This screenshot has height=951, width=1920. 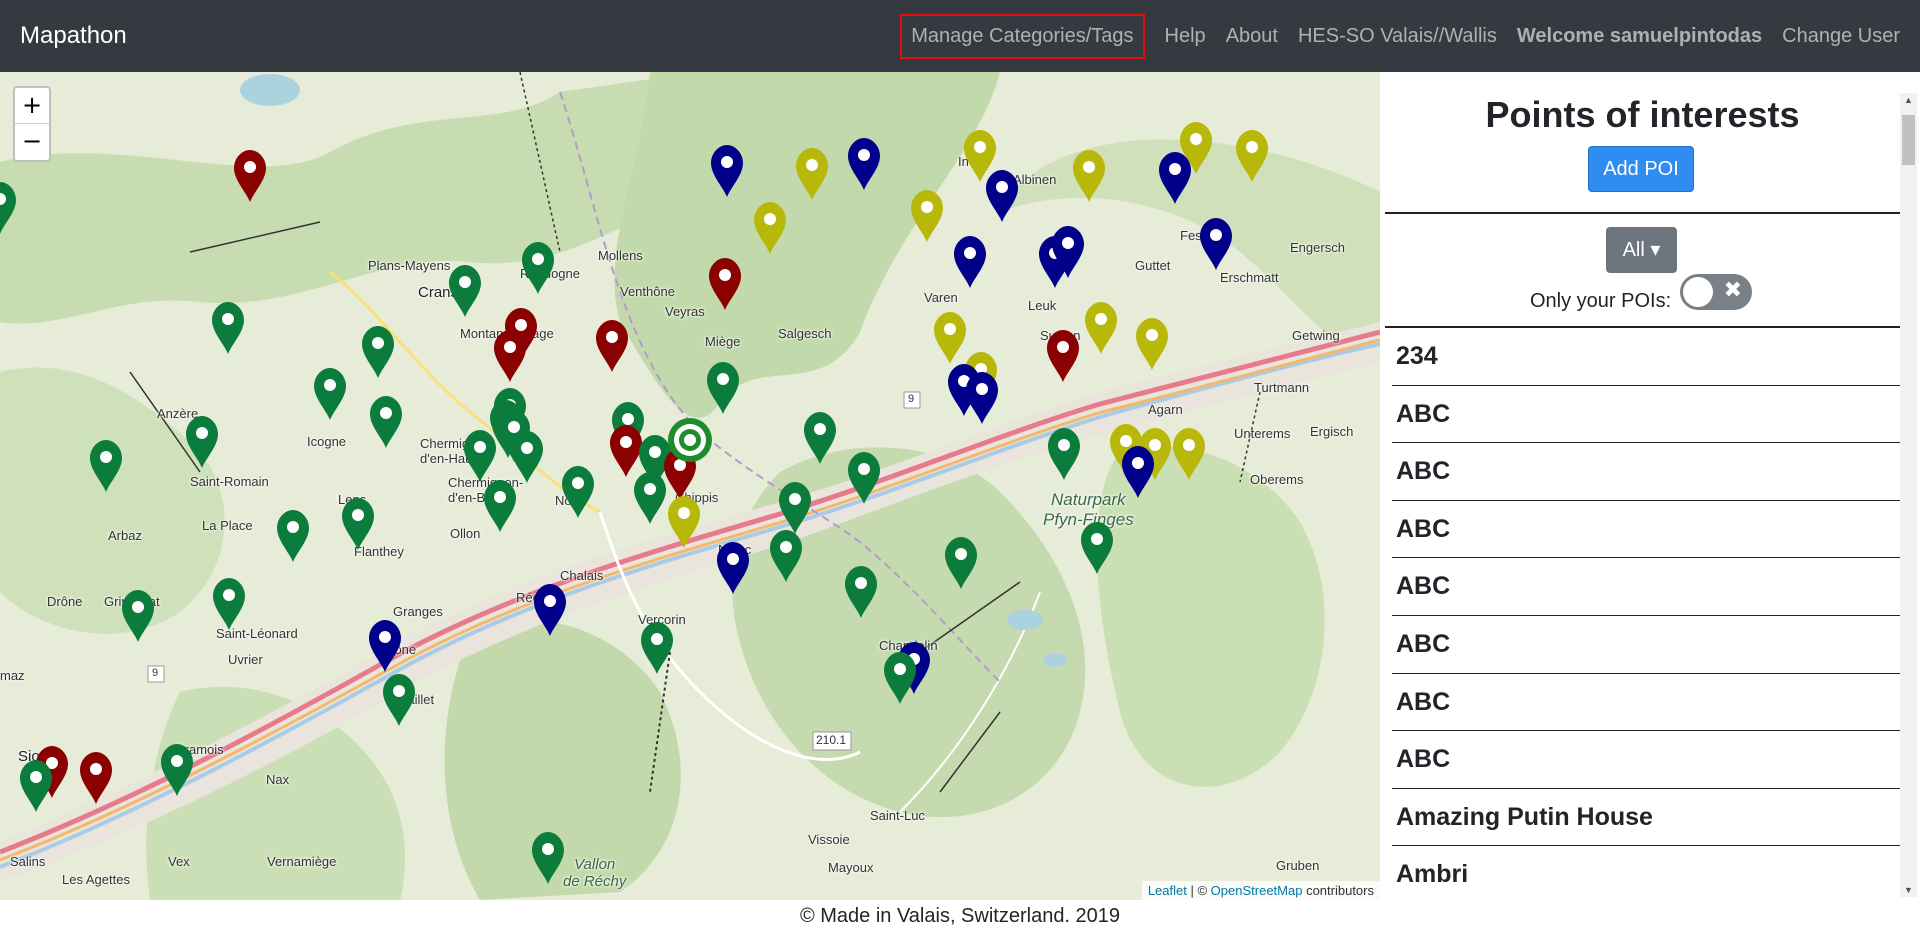 What do you see at coordinates (1698, 292) in the screenshot?
I see `toggle-knob` at bounding box center [1698, 292].